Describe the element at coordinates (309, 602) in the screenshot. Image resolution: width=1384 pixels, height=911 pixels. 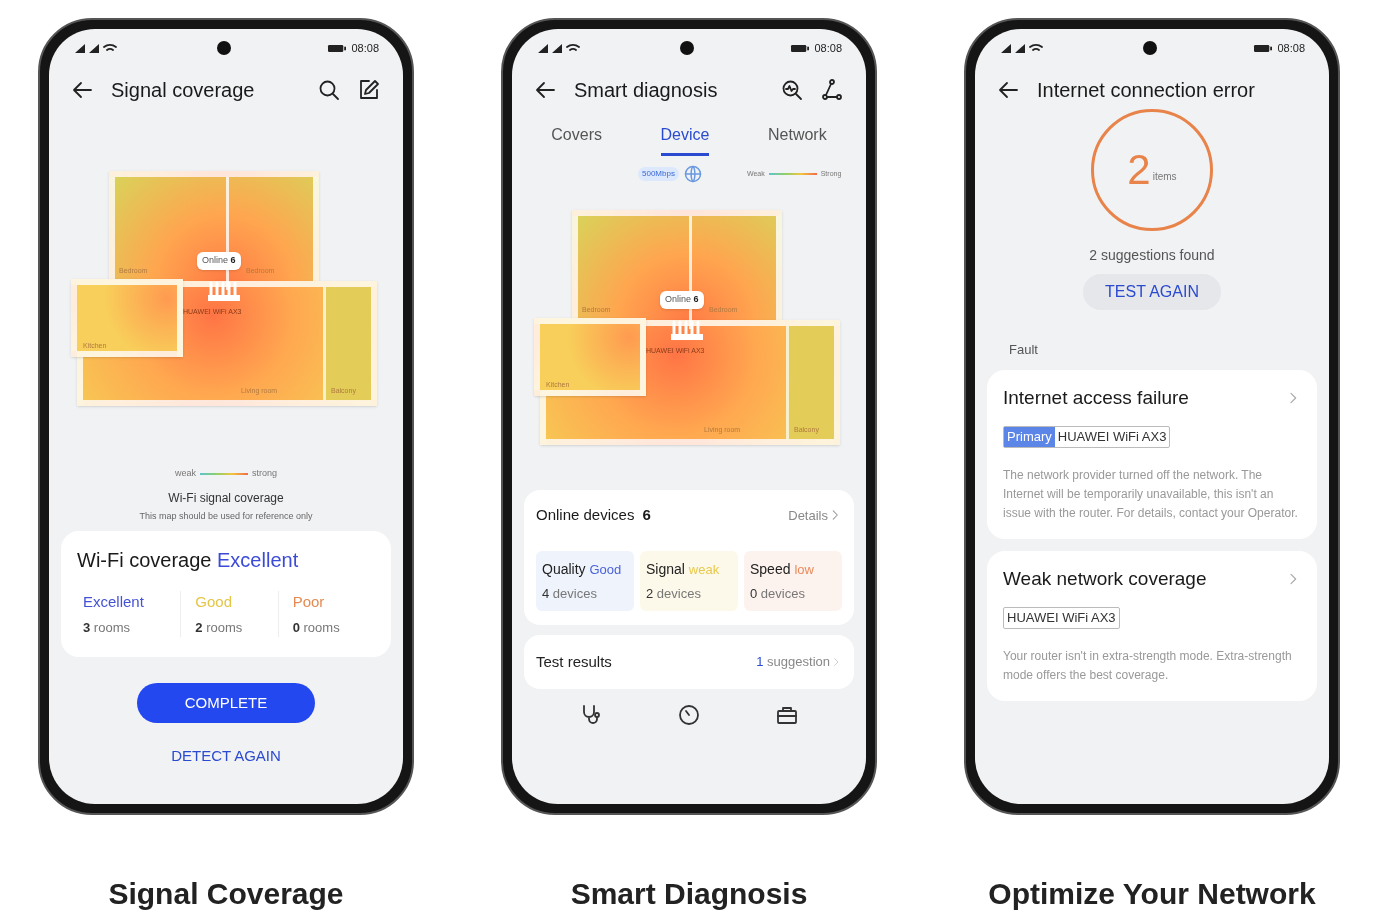
I see `level-name: Poor` at that location.